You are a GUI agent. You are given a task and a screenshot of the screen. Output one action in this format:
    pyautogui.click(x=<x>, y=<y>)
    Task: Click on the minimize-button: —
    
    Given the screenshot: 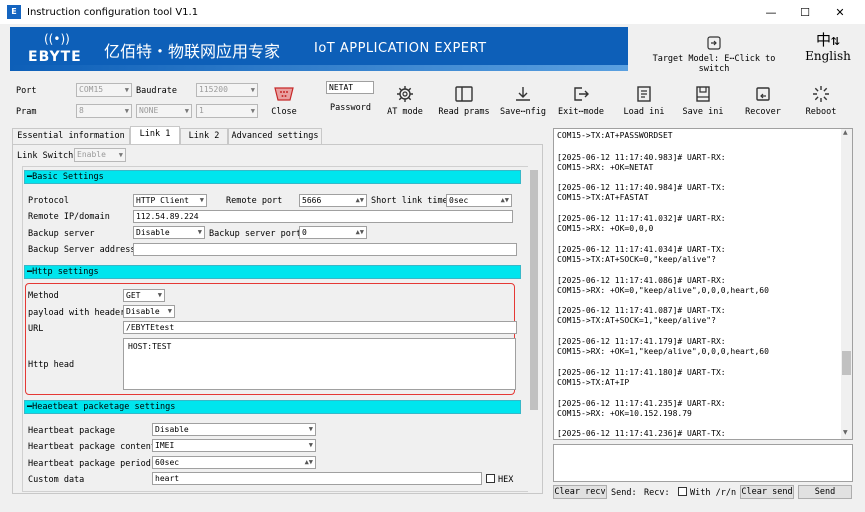 What is the action you would take?
    pyautogui.click(x=771, y=12)
    